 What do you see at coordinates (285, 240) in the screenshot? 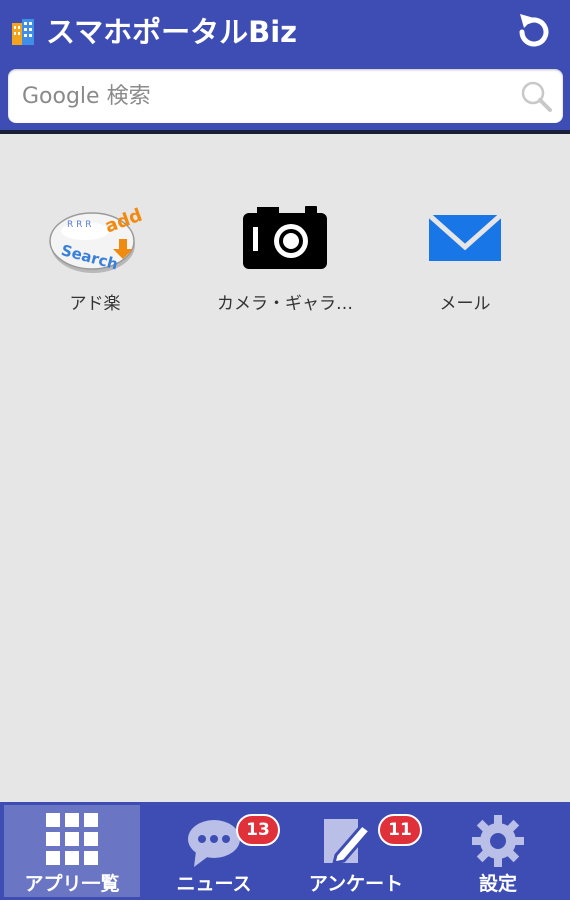
I see `camera-icon` at bounding box center [285, 240].